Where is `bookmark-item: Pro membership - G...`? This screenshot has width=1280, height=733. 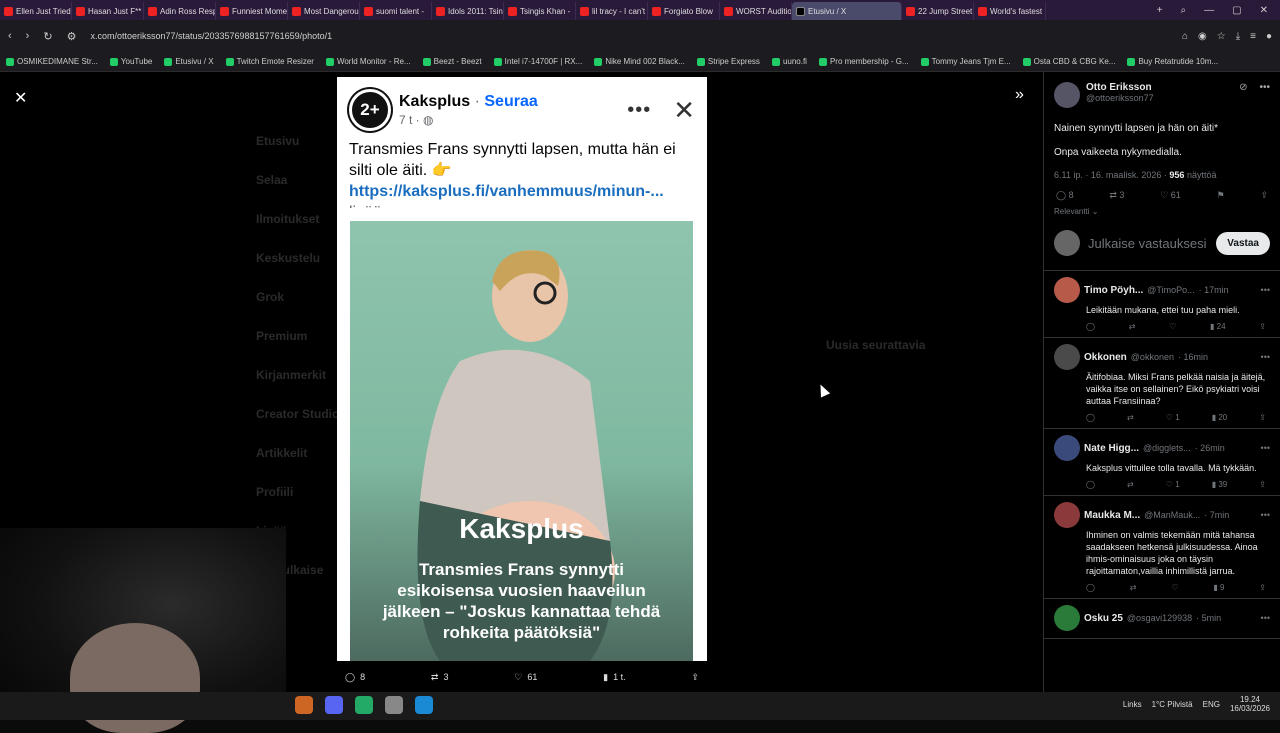 bookmark-item: Pro membership - G... is located at coordinates (864, 61).